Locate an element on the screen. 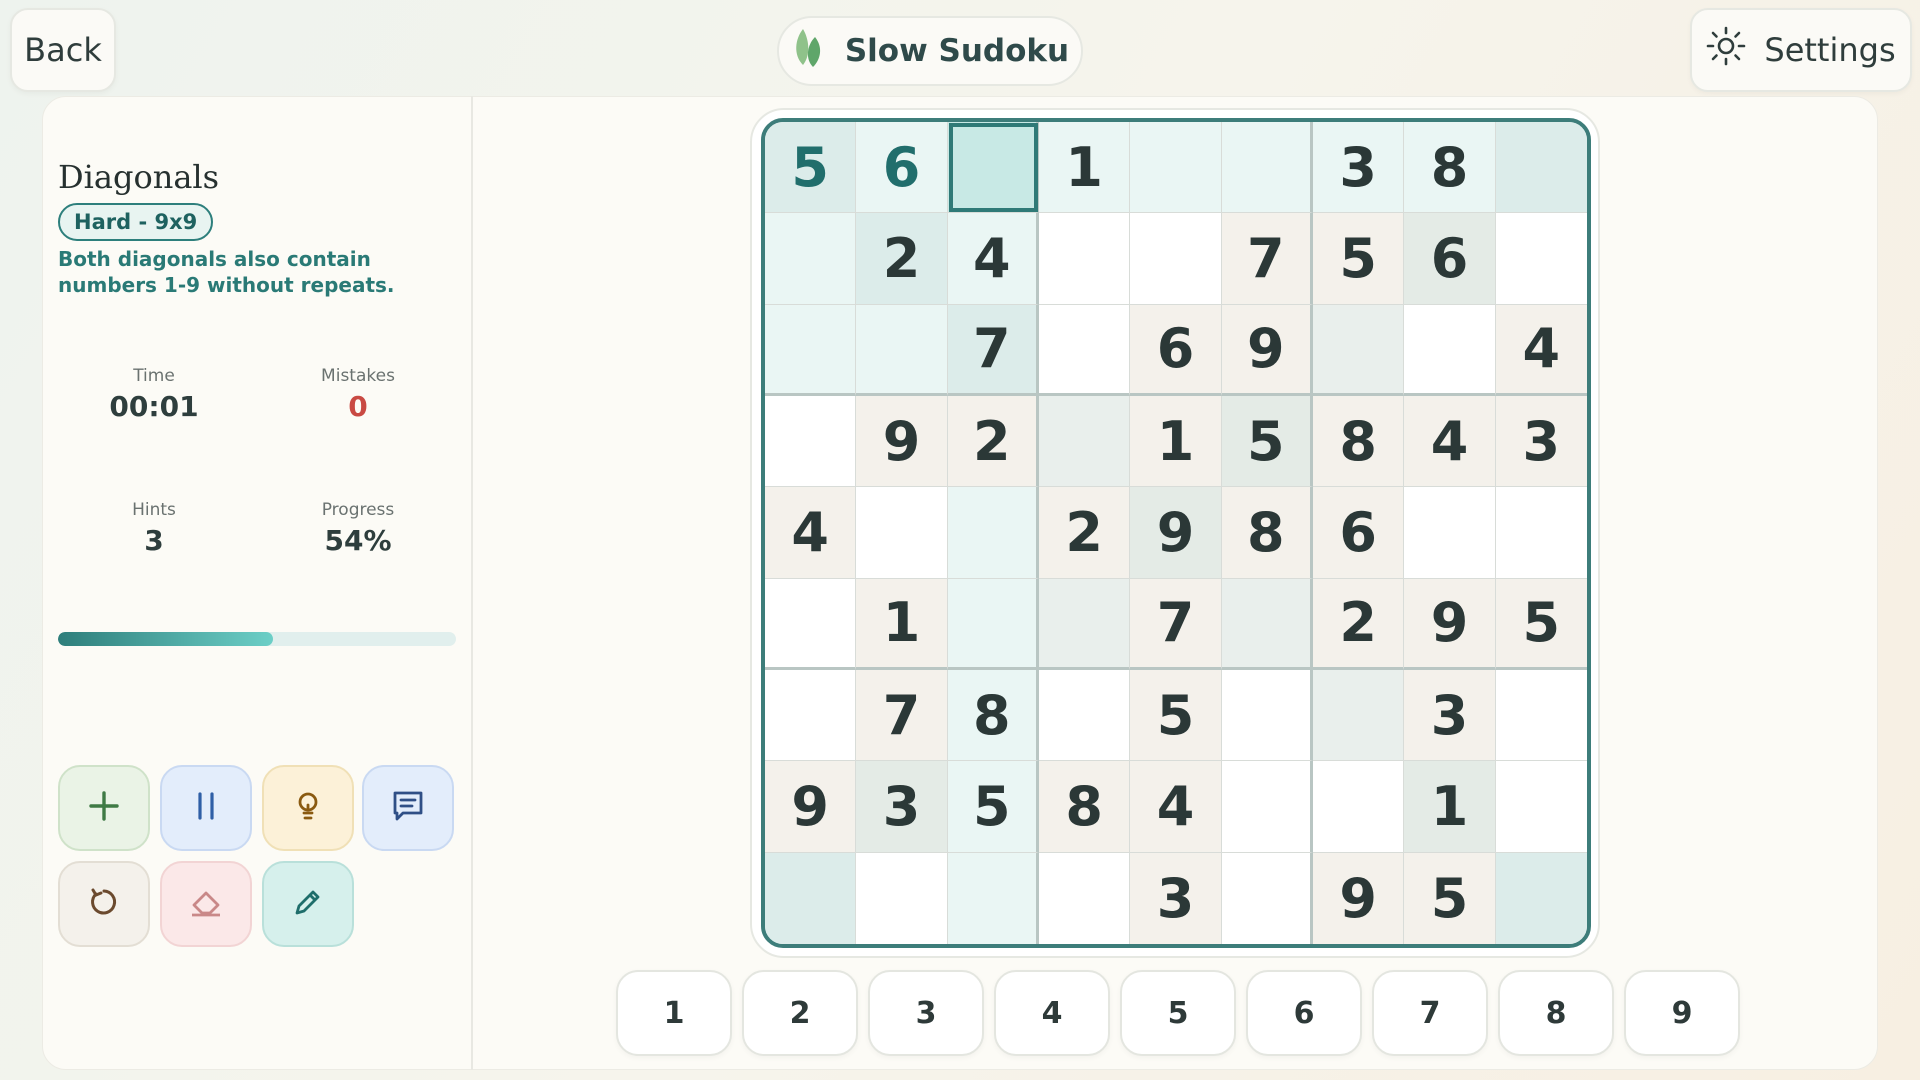 The image size is (1920, 1080). number-key-3: 3 is located at coordinates (926, 1013).